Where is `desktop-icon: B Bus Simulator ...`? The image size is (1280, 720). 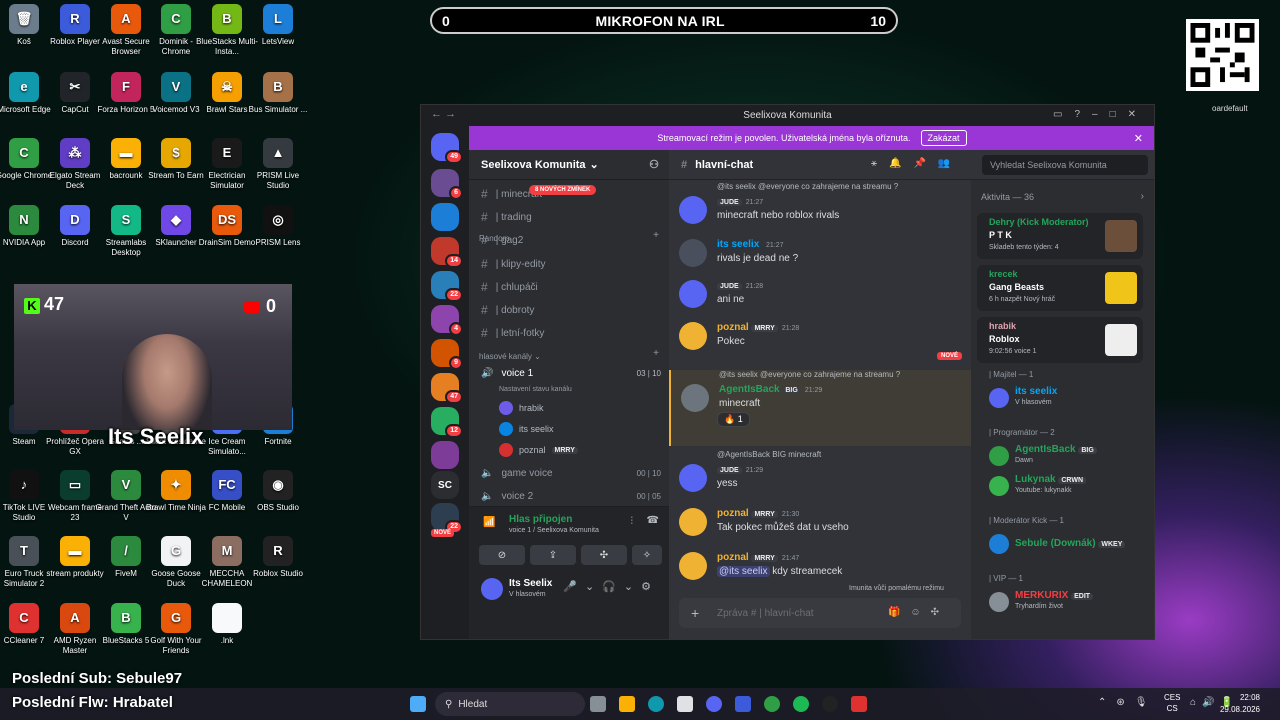
desktop-icon: B Bus Simulator ... is located at coordinates (278, 93).